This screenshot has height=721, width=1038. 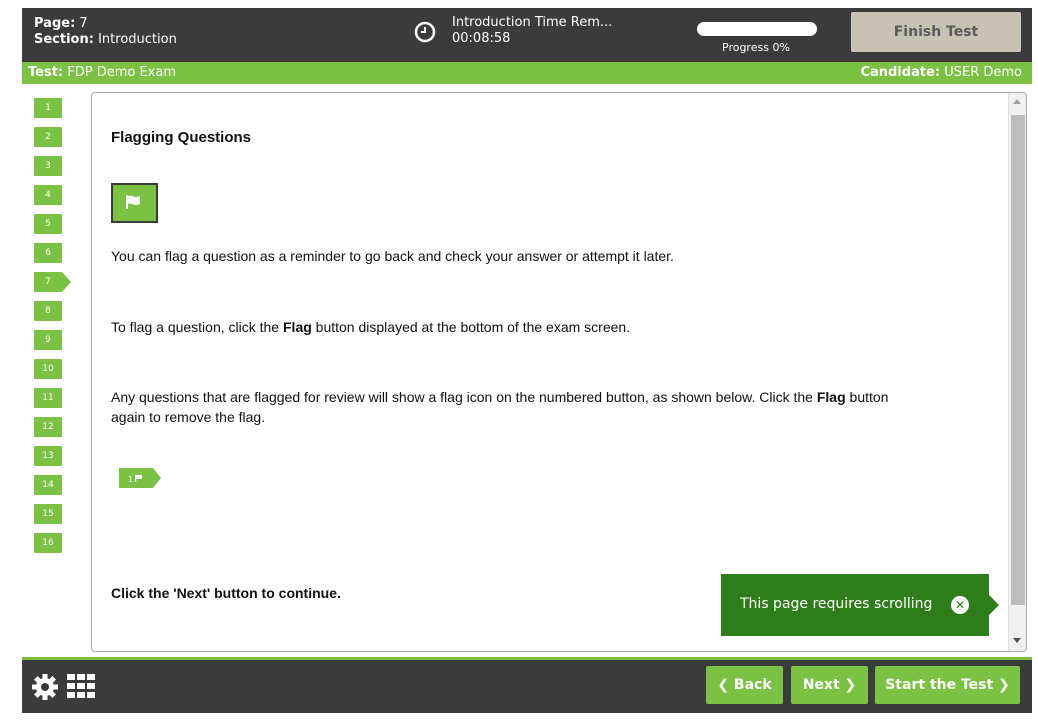 What do you see at coordinates (130, 479) in the screenshot?
I see `sample-button-number: 1` at bounding box center [130, 479].